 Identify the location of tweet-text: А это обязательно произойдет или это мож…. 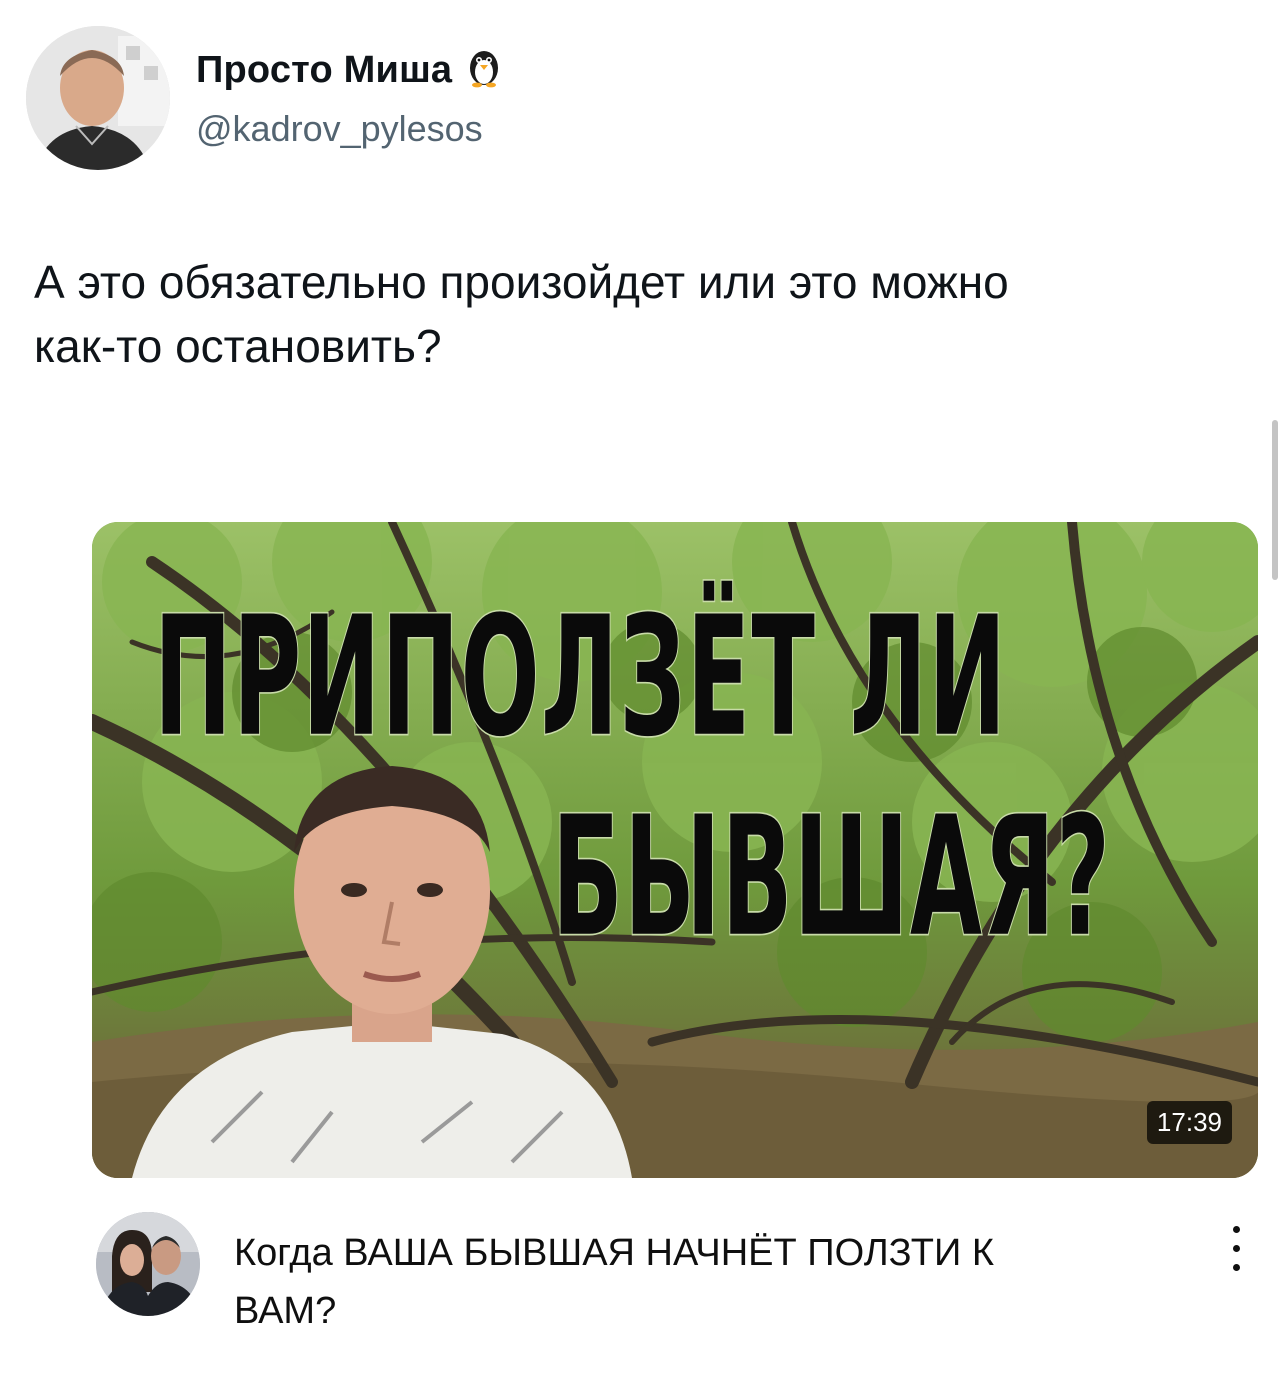
(634, 314).